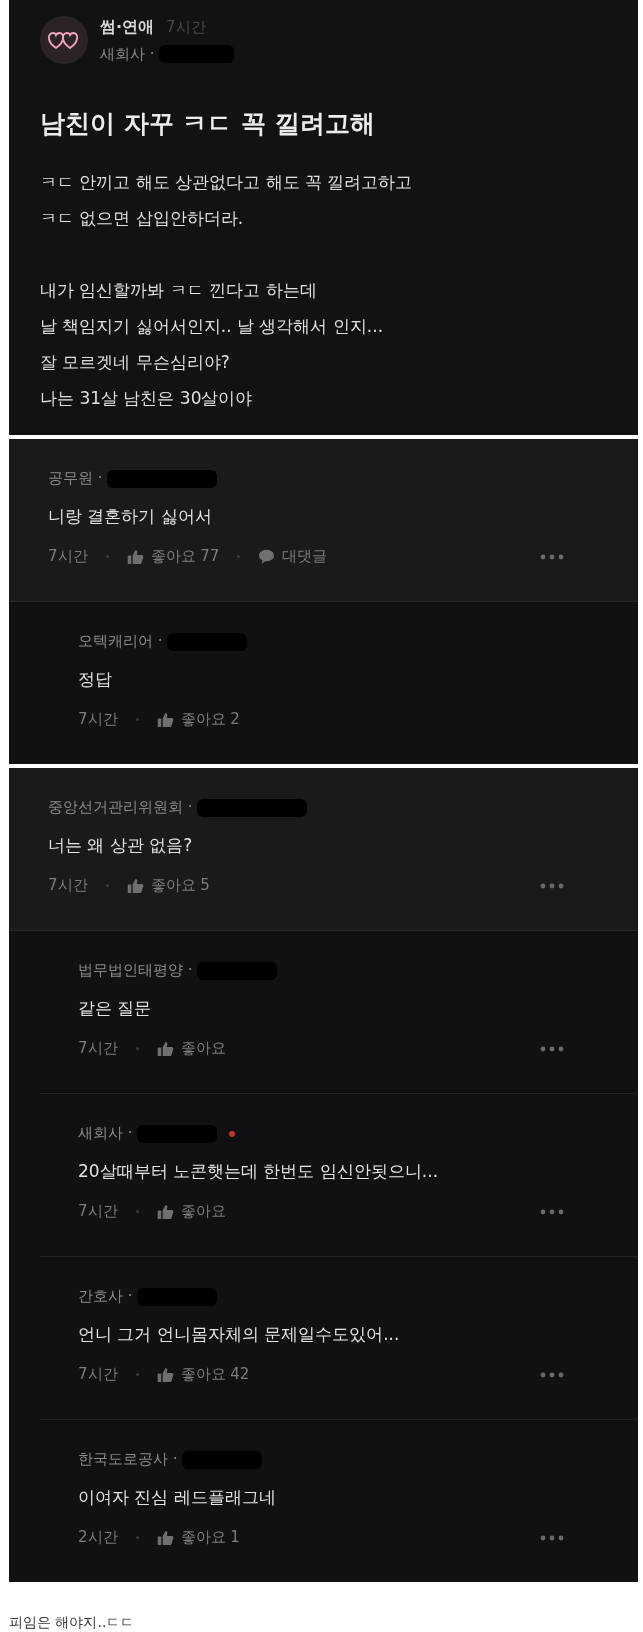 Image resolution: width=643 pixels, height=1632 pixels. Describe the element at coordinates (128, 1460) in the screenshot. I see `author-company: 한국도로공사 ·` at that location.